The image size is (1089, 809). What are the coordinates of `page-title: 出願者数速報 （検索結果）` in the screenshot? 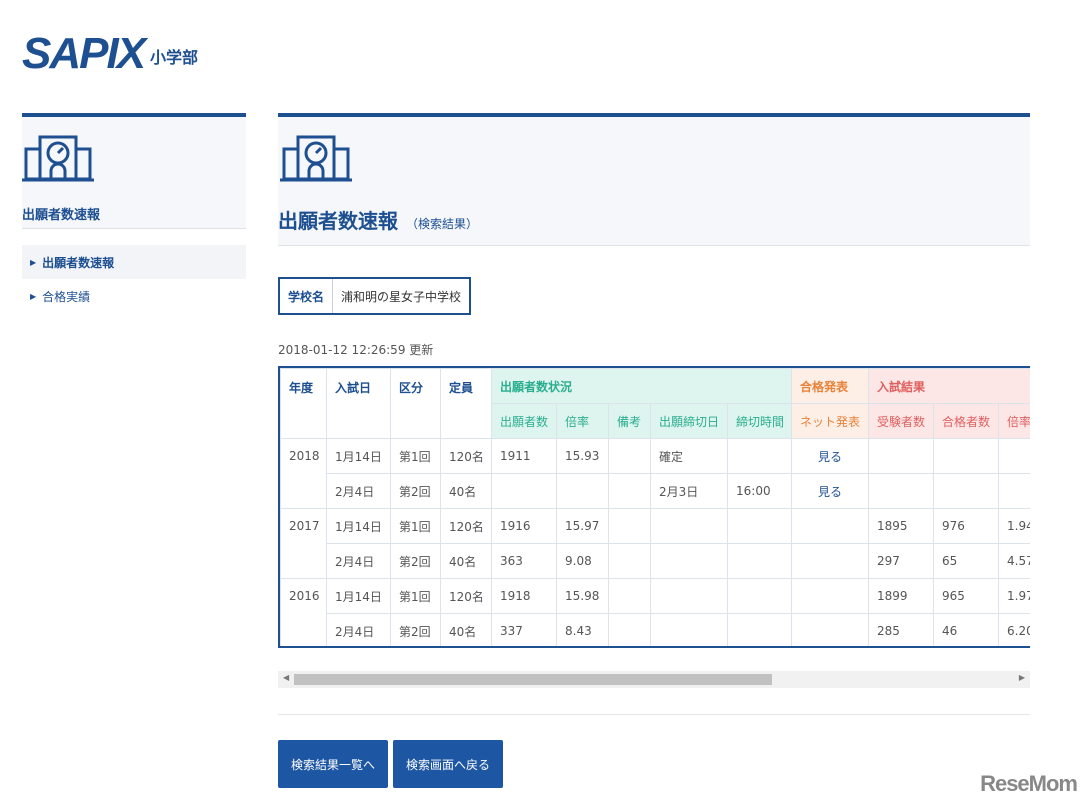 It's located at (378, 219).